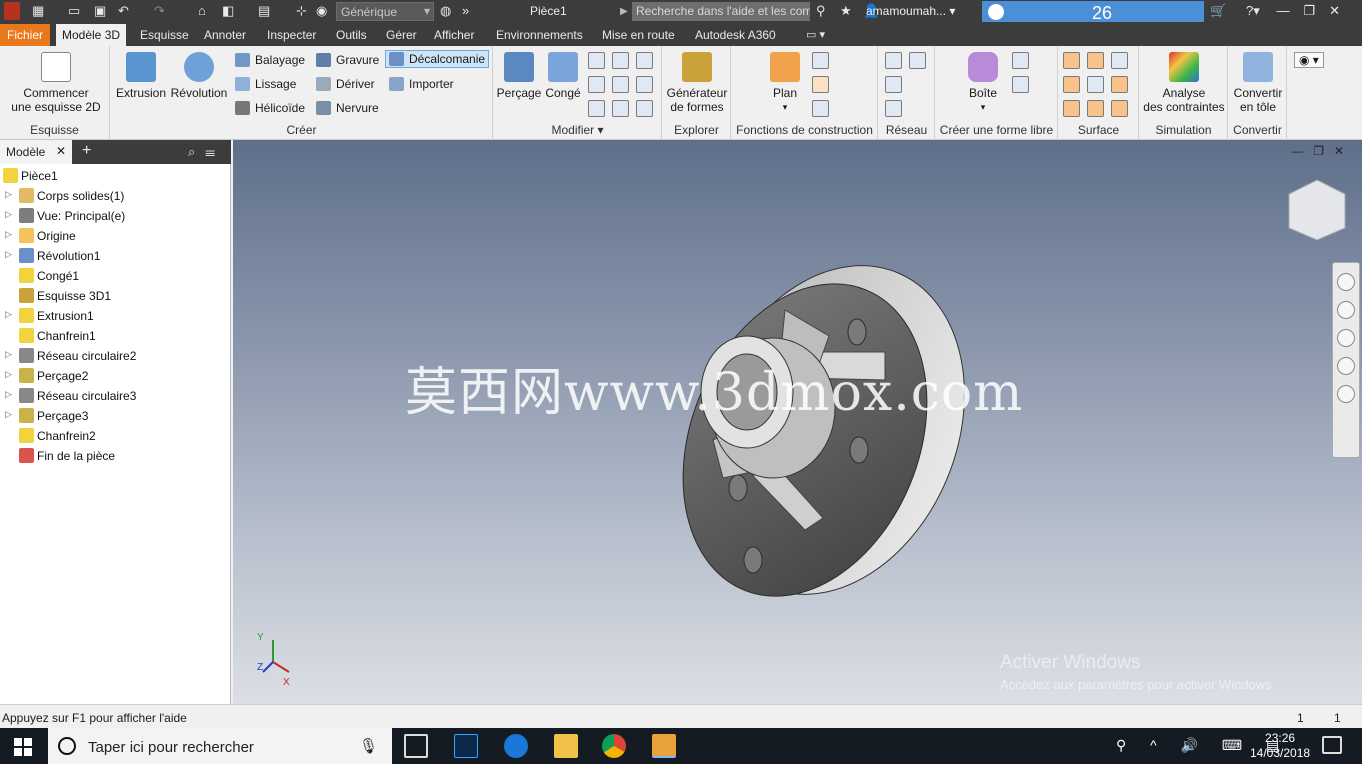  Describe the element at coordinates (465, 10) in the screenshot. I see `more-commands-icon: »` at that location.